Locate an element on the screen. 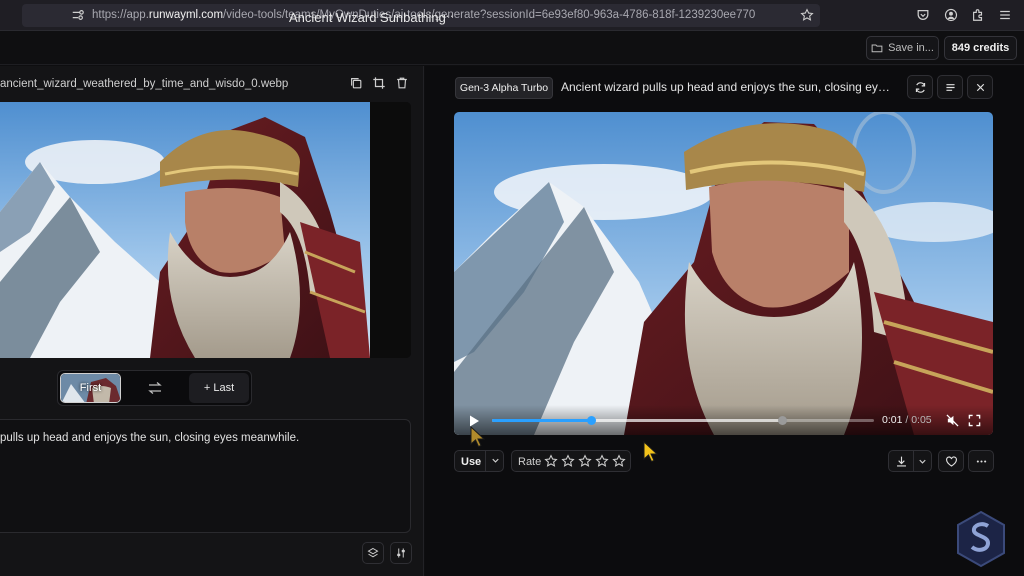  favorite-button is located at coordinates (951, 461).